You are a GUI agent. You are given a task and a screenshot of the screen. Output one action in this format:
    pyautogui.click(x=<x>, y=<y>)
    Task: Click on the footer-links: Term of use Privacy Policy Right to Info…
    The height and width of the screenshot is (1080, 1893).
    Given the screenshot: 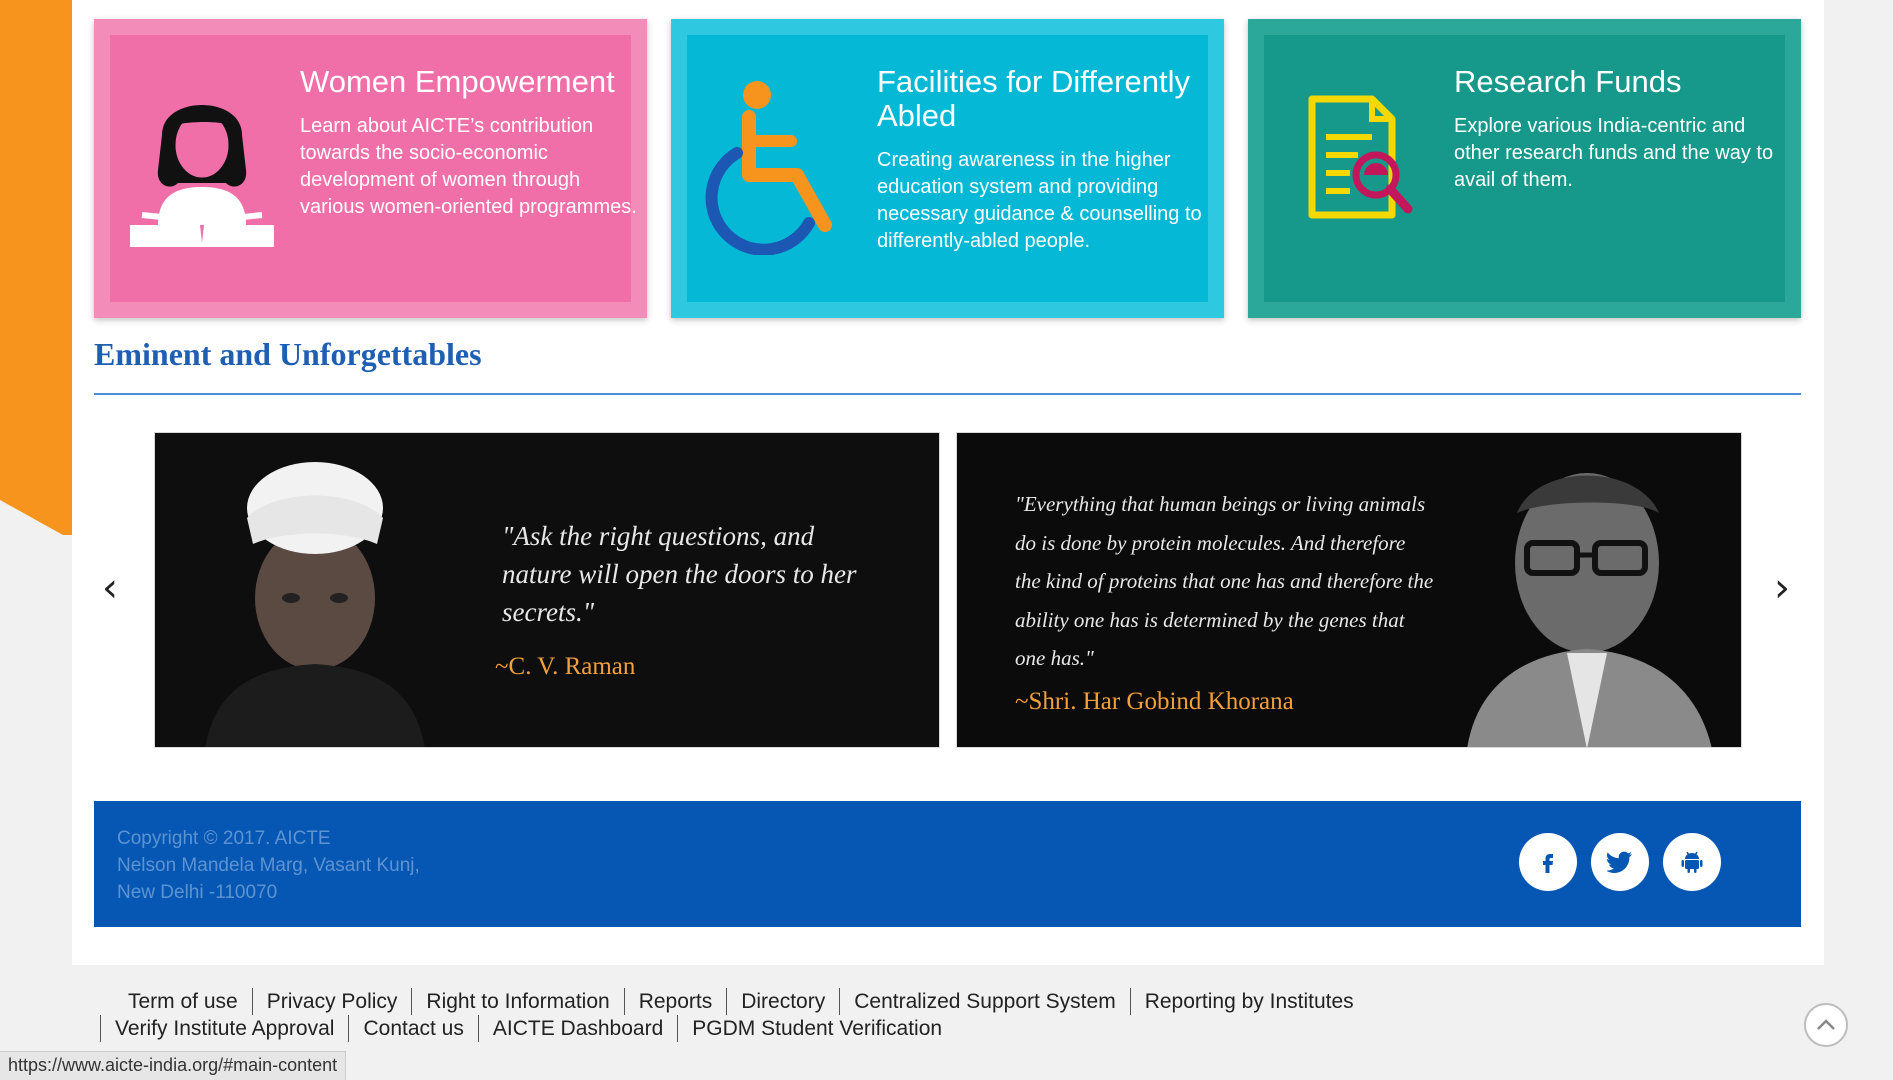 What is the action you would take?
    pyautogui.click(x=757, y=1015)
    